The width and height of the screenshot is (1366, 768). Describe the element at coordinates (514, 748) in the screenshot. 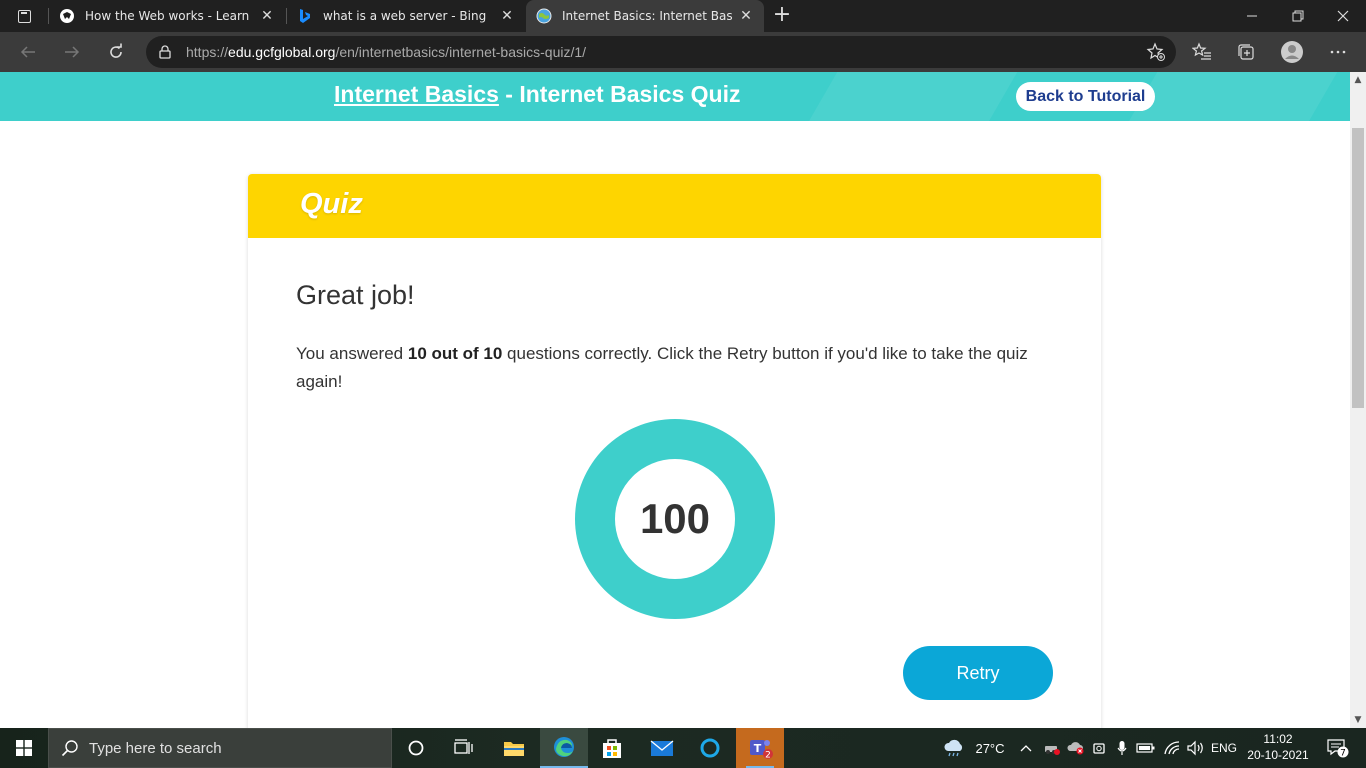

I see `file-explorer-button` at that location.